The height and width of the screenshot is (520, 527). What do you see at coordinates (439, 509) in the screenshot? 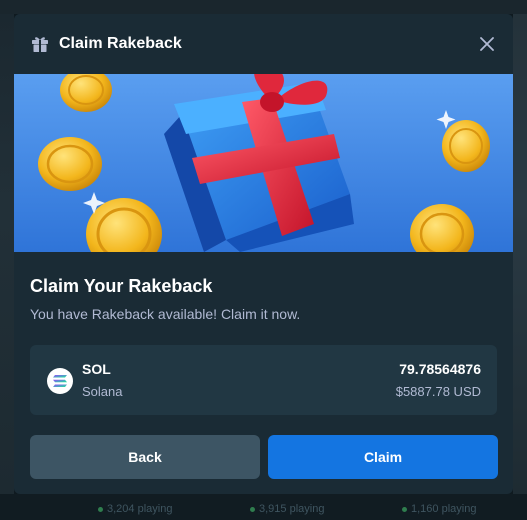
I see `playing-count: 1,160 playing` at bounding box center [439, 509].